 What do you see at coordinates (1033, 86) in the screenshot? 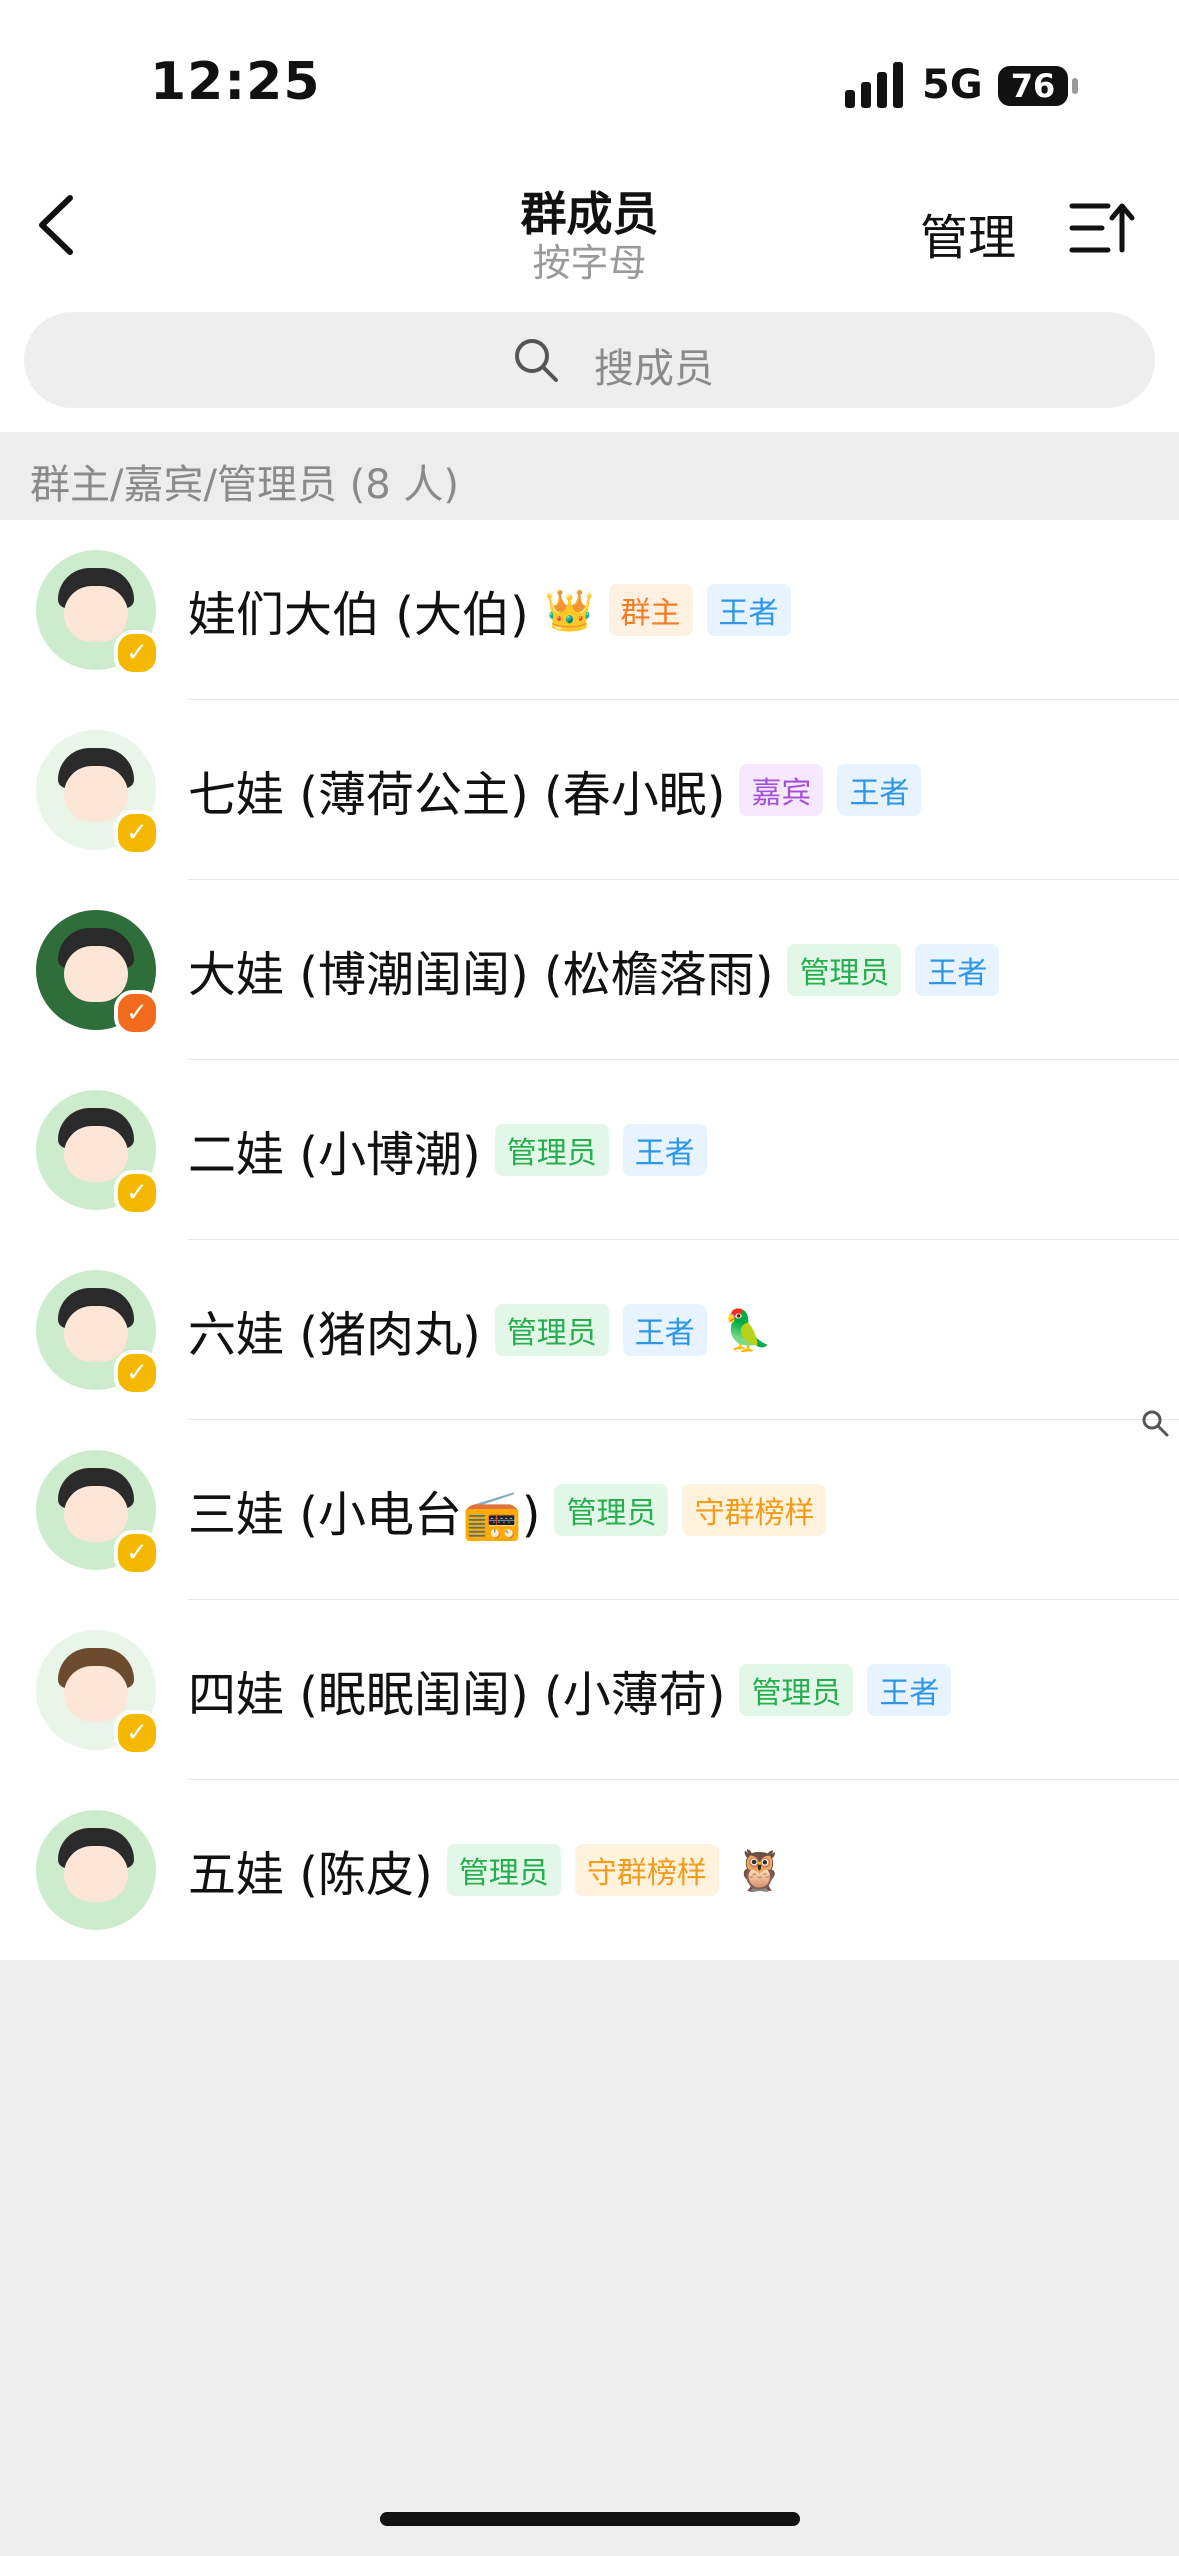
I see `battery-icon: 76` at bounding box center [1033, 86].